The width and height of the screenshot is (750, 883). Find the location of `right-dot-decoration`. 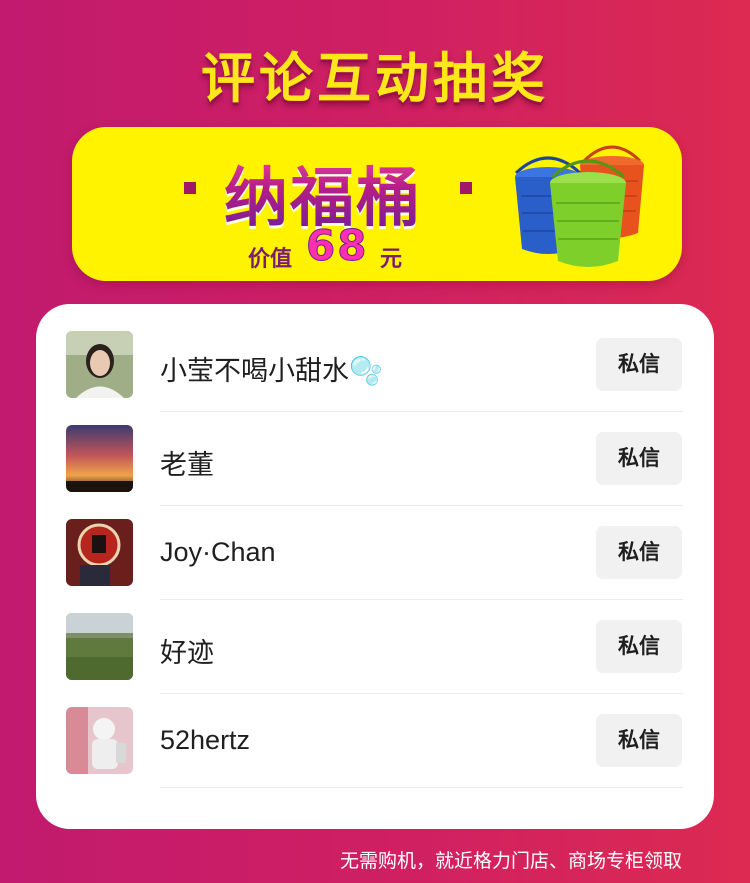

right-dot-decoration is located at coordinates (466, 188).